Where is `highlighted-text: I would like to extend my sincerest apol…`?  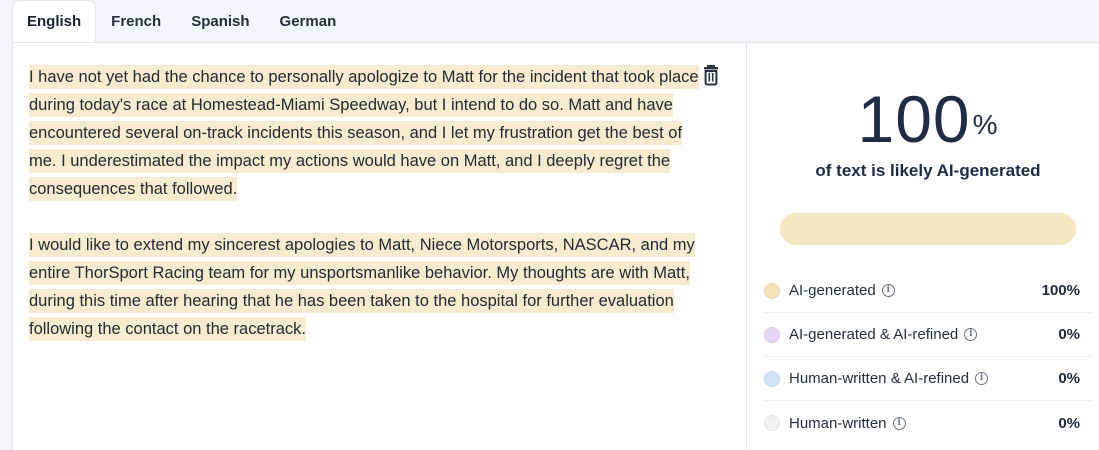 highlighted-text: I would like to extend my sincerest apol… is located at coordinates (362, 287).